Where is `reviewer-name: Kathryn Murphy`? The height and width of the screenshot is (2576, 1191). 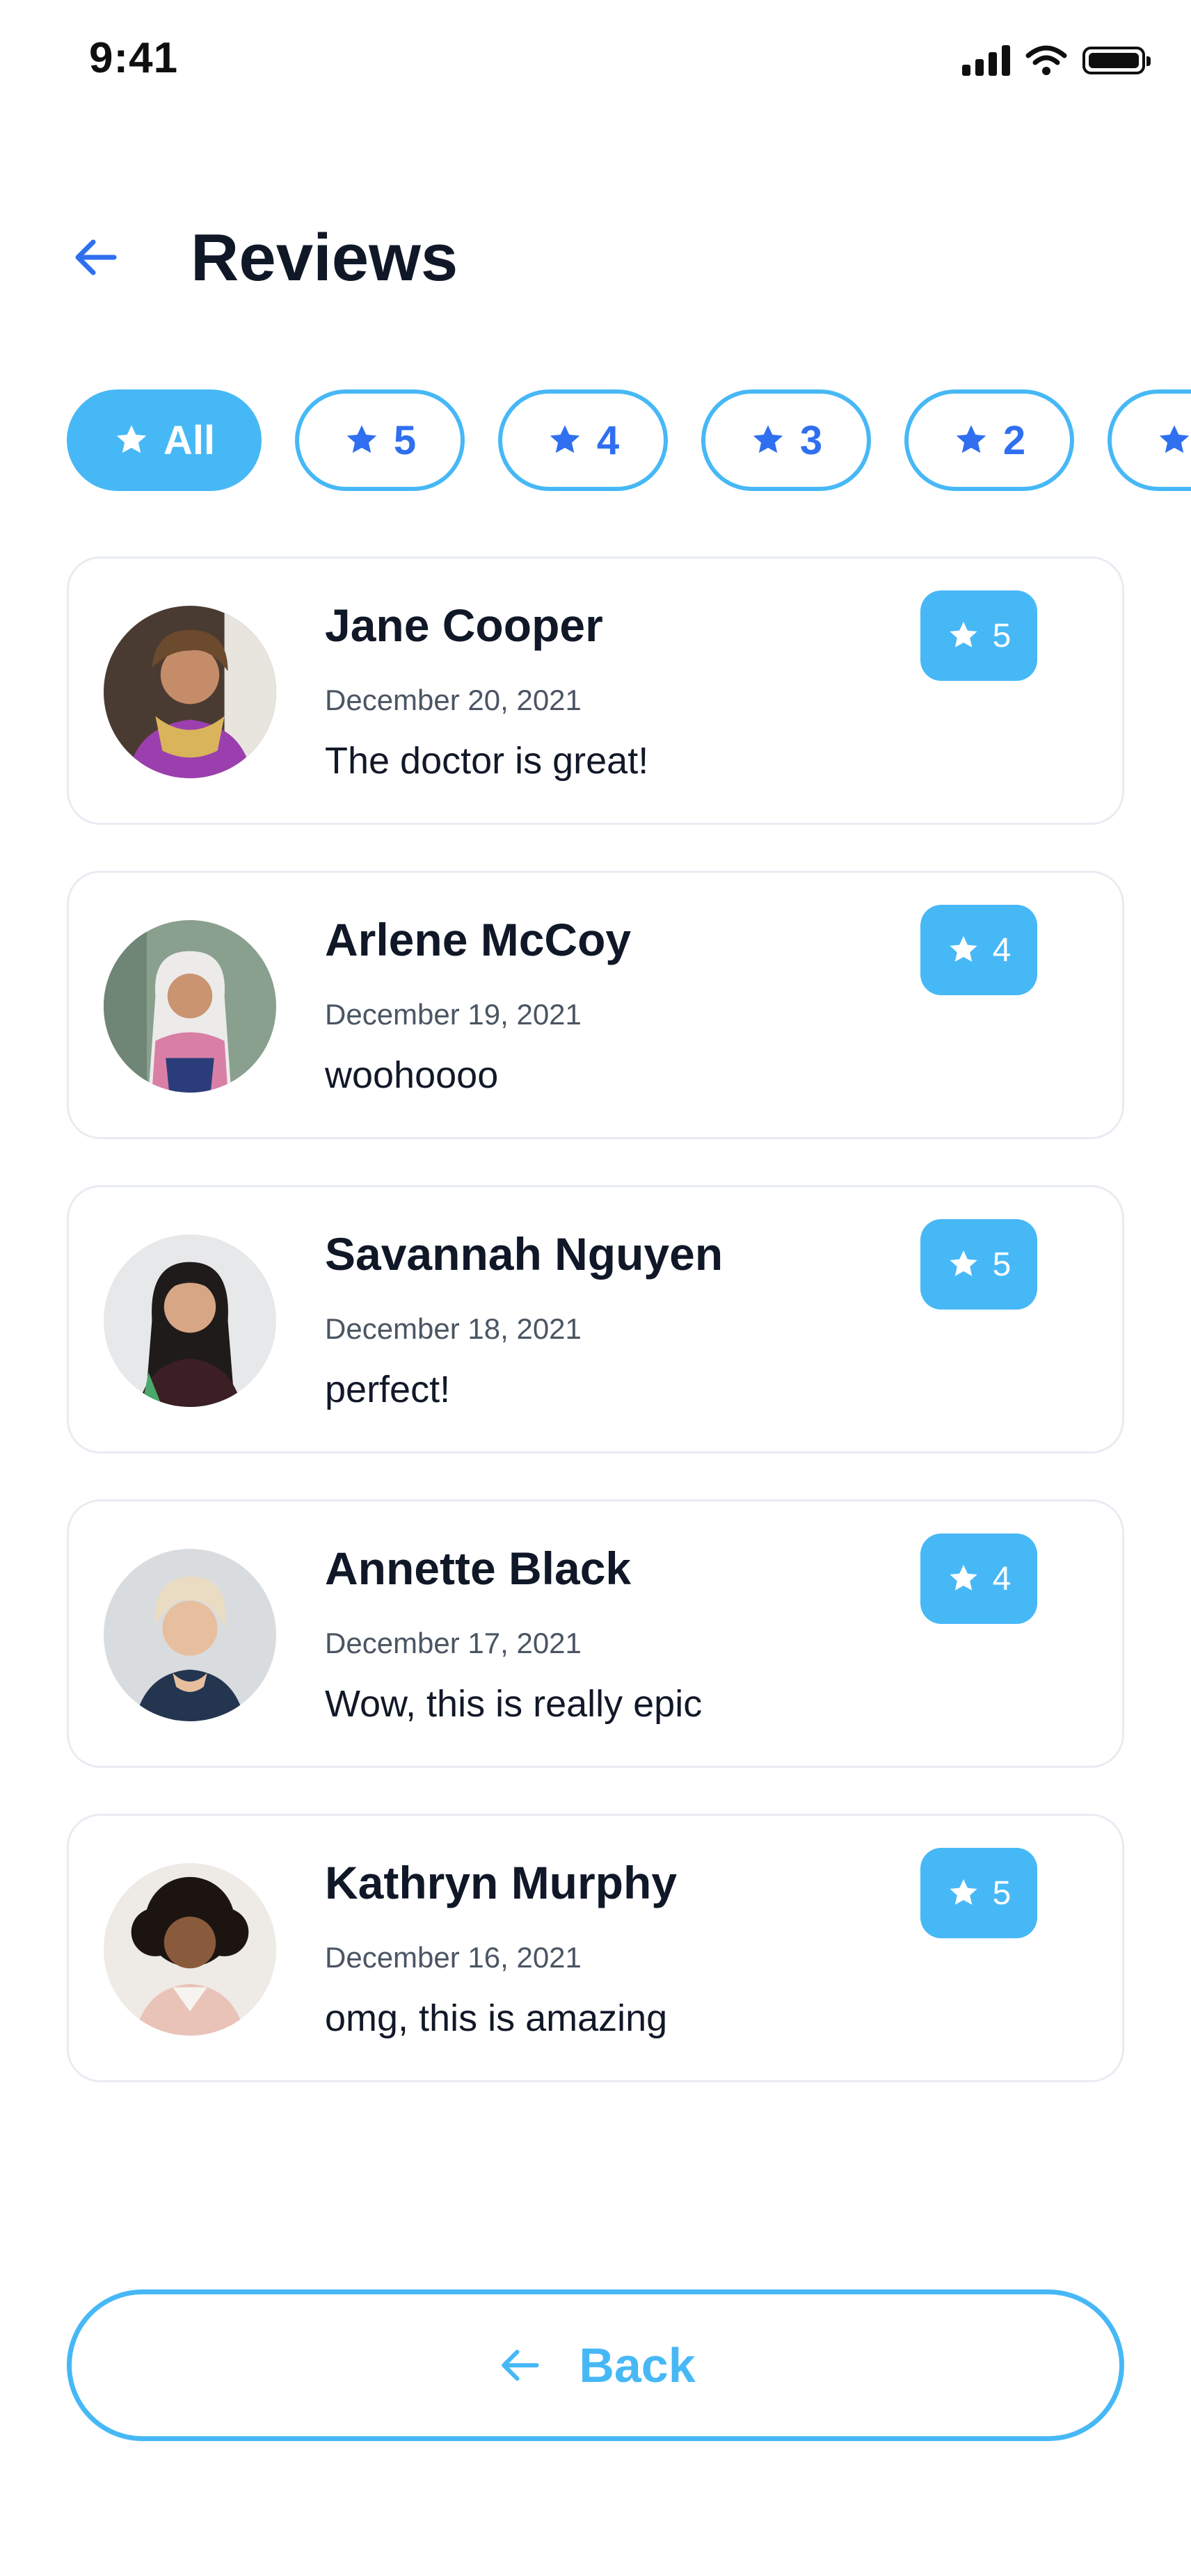
reviewer-name: Kathryn Murphy is located at coordinates (501, 1883).